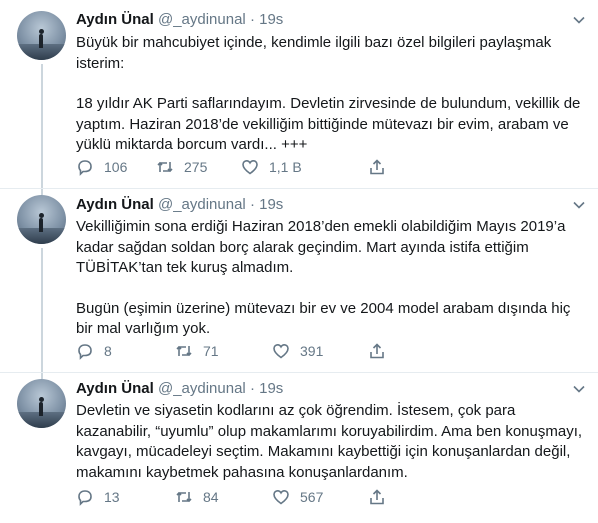 This screenshot has height=523, width=598. Describe the element at coordinates (197, 351) in the screenshot. I see `retweet-button: 71` at that location.